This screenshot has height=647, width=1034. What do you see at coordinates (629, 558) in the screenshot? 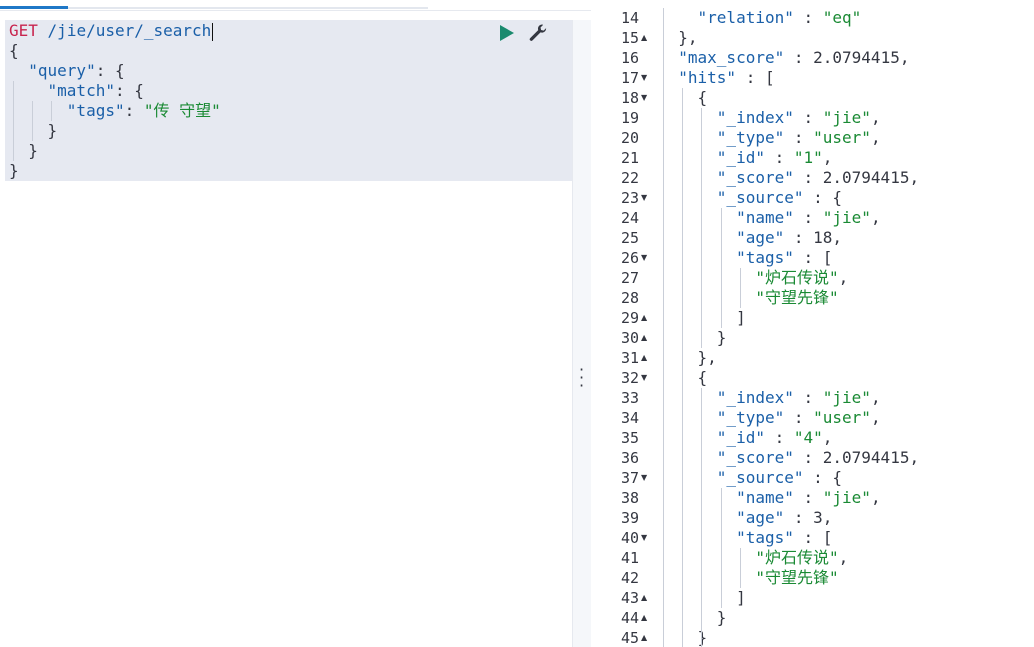
I see `line-number: 41` at bounding box center [629, 558].